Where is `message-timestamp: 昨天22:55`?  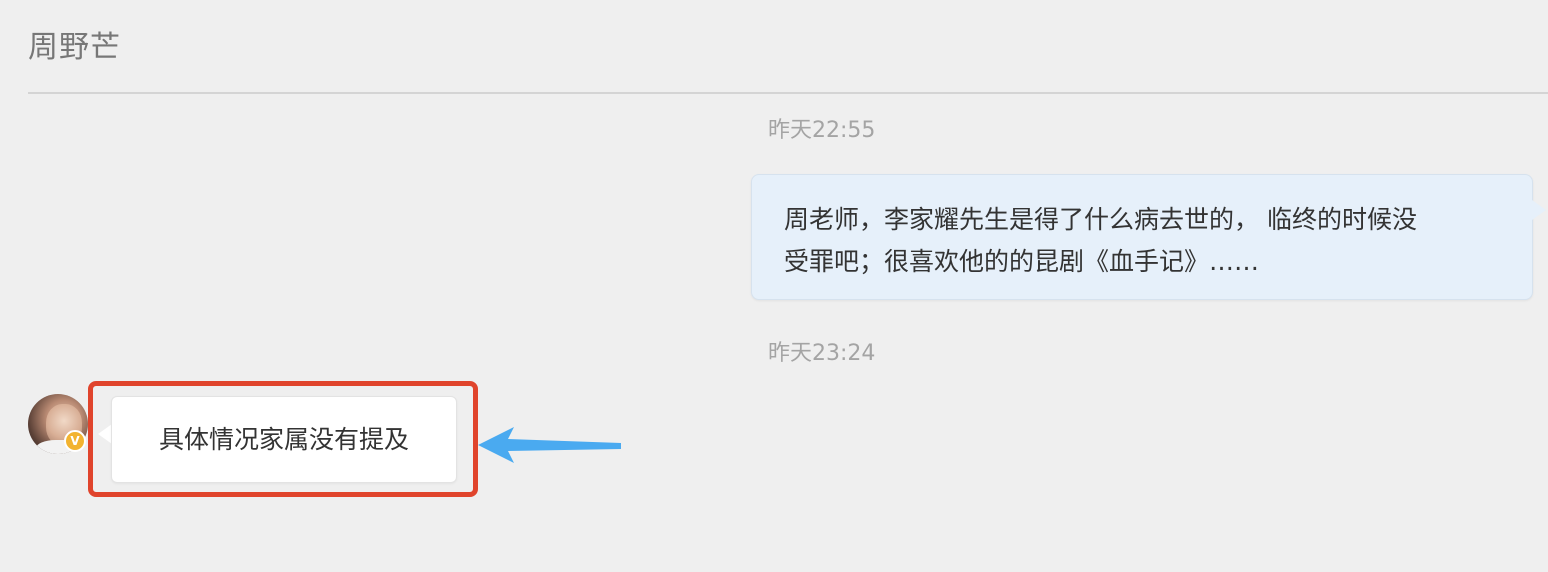
message-timestamp: 昨天22:55 is located at coordinates (822, 130).